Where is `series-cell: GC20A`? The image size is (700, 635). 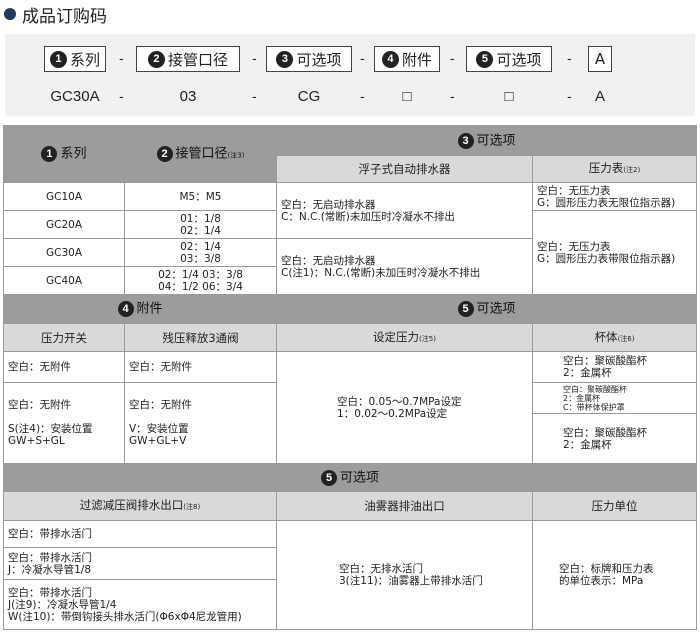 series-cell: GC20A is located at coordinates (64, 224).